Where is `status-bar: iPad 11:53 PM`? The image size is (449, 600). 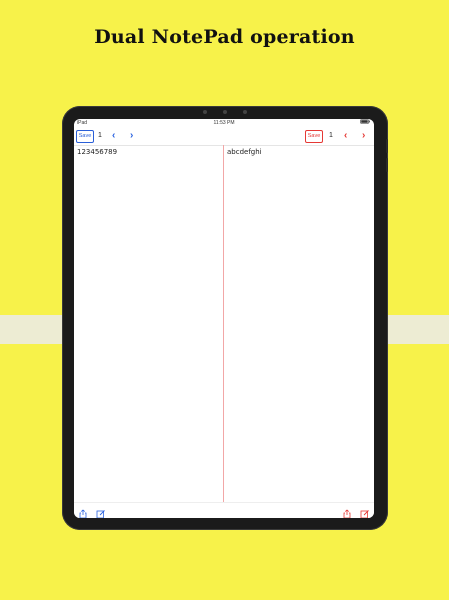 status-bar: iPad 11:53 PM is located at coordinates (224, 123).